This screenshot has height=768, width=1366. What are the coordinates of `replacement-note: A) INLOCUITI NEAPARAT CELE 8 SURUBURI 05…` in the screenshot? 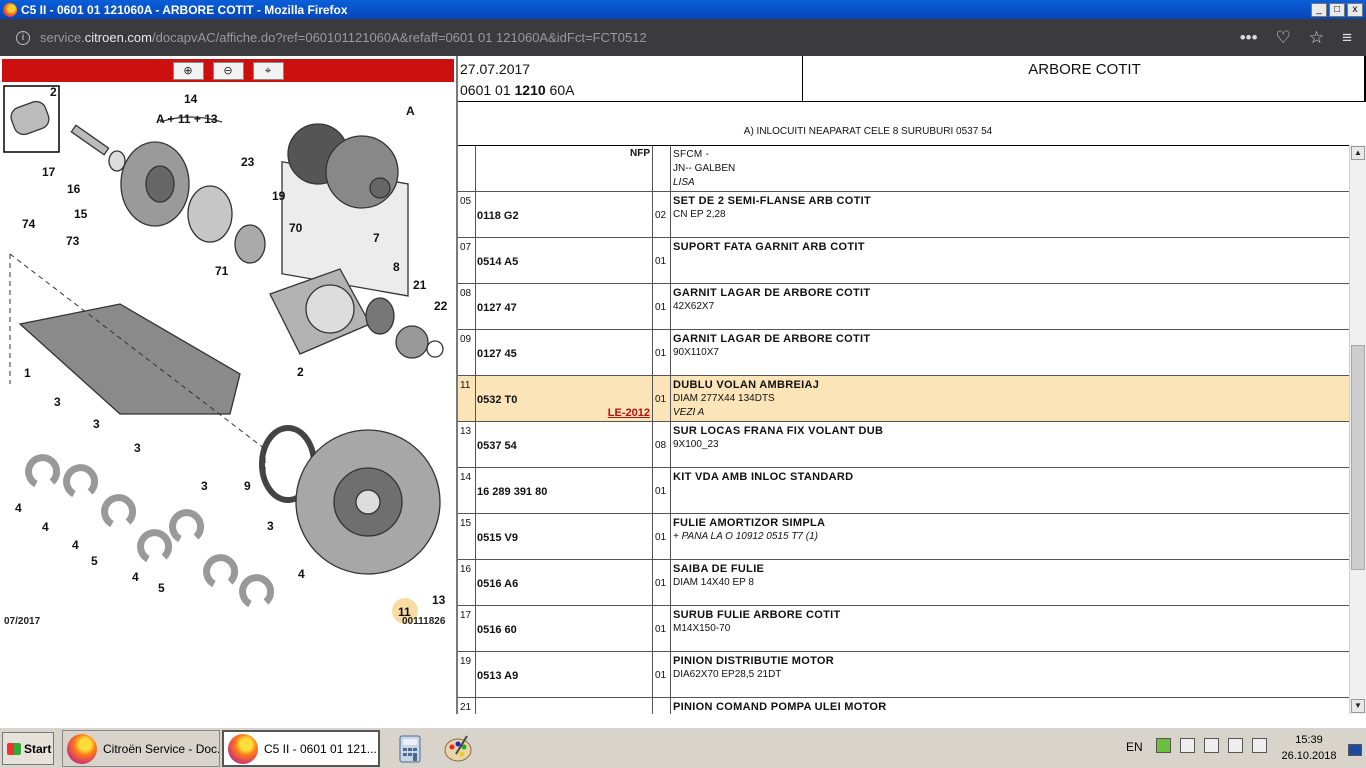 It's located at (868, 131).